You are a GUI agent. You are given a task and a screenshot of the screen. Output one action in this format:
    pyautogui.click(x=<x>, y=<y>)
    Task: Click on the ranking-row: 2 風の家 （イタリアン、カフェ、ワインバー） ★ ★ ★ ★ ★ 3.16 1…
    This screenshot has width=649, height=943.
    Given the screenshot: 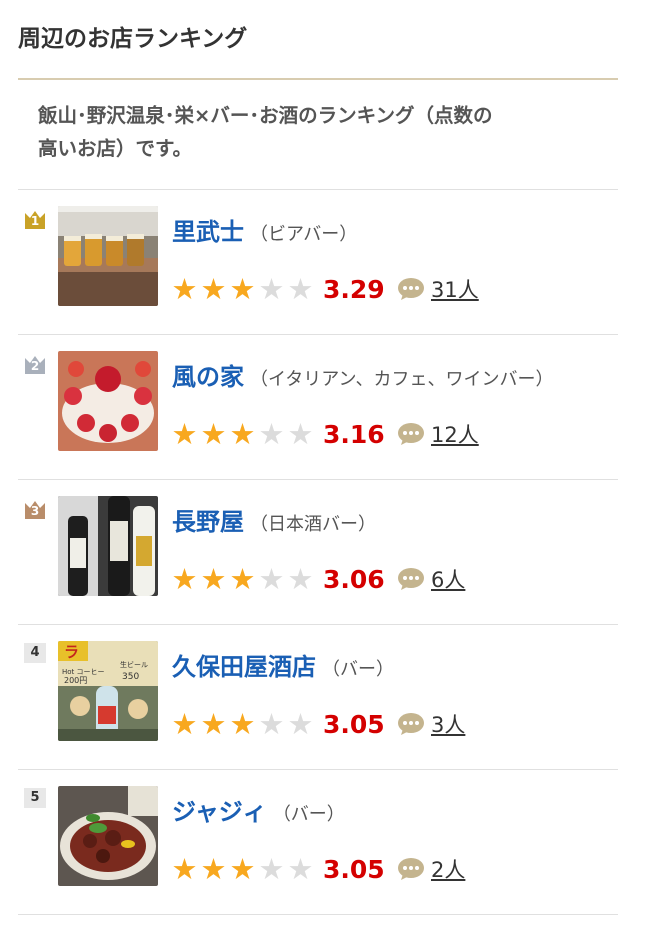 What is the action you would take?
    pyautogui.click(x=318, y=407)
    